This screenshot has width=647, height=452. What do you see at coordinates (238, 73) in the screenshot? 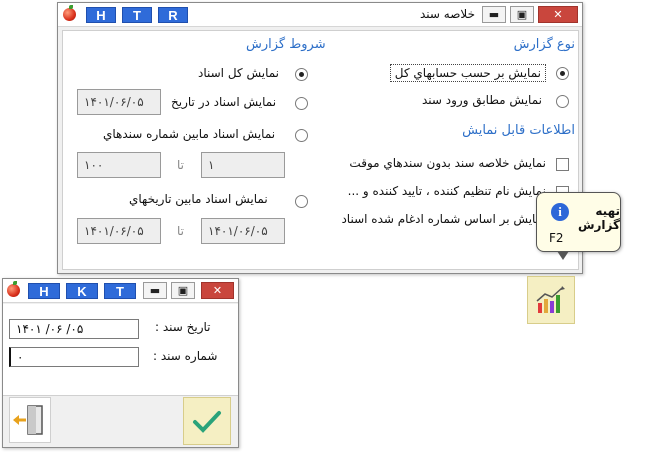
I see `condition-all-label: نمايش کل اسناد` at bounding box center [238, 73].